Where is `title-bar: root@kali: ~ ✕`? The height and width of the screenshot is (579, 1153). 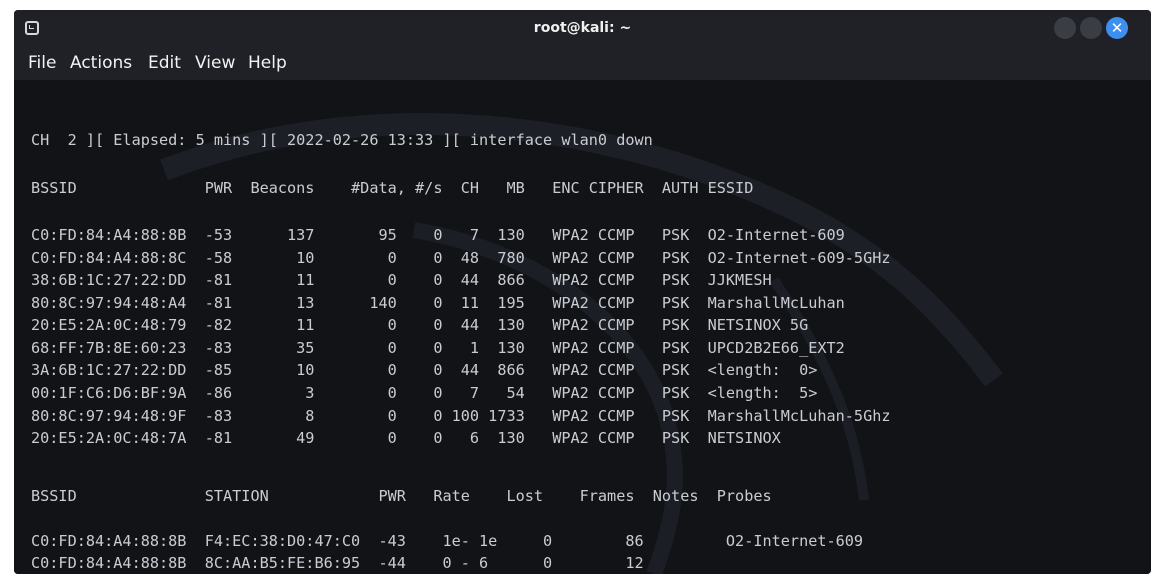
title-bar: root@kali: ~ ✕ is located at coordinates (582, 29).